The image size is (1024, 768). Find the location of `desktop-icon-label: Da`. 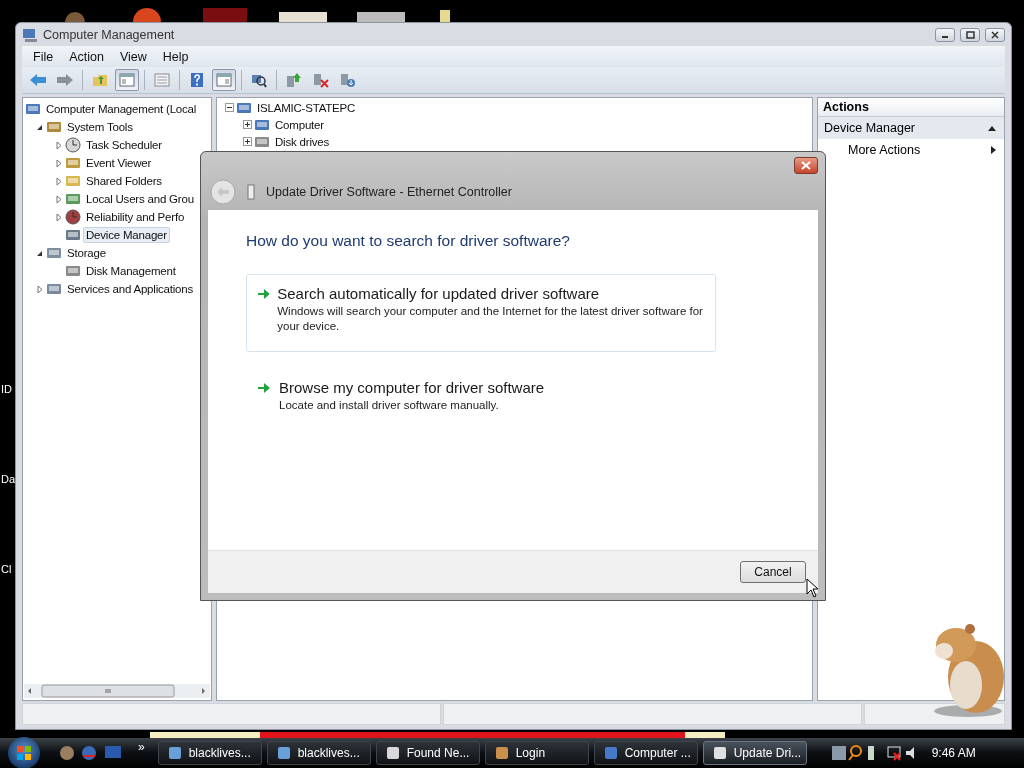

desktop-icon-label: Da is located at coordinates (8, 479).